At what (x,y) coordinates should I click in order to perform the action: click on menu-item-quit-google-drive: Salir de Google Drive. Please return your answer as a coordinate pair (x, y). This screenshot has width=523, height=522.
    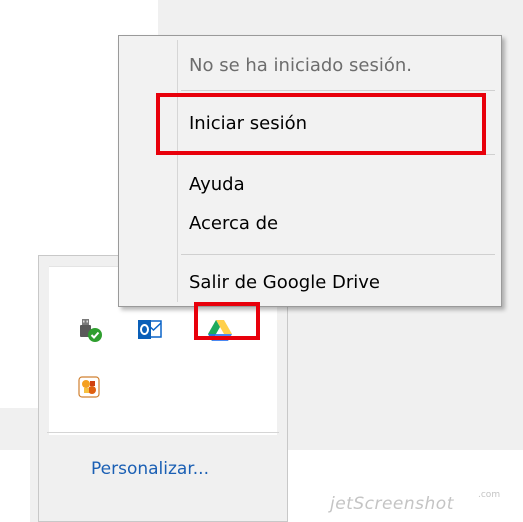
    Looking at the image, I should click on (284, 282).